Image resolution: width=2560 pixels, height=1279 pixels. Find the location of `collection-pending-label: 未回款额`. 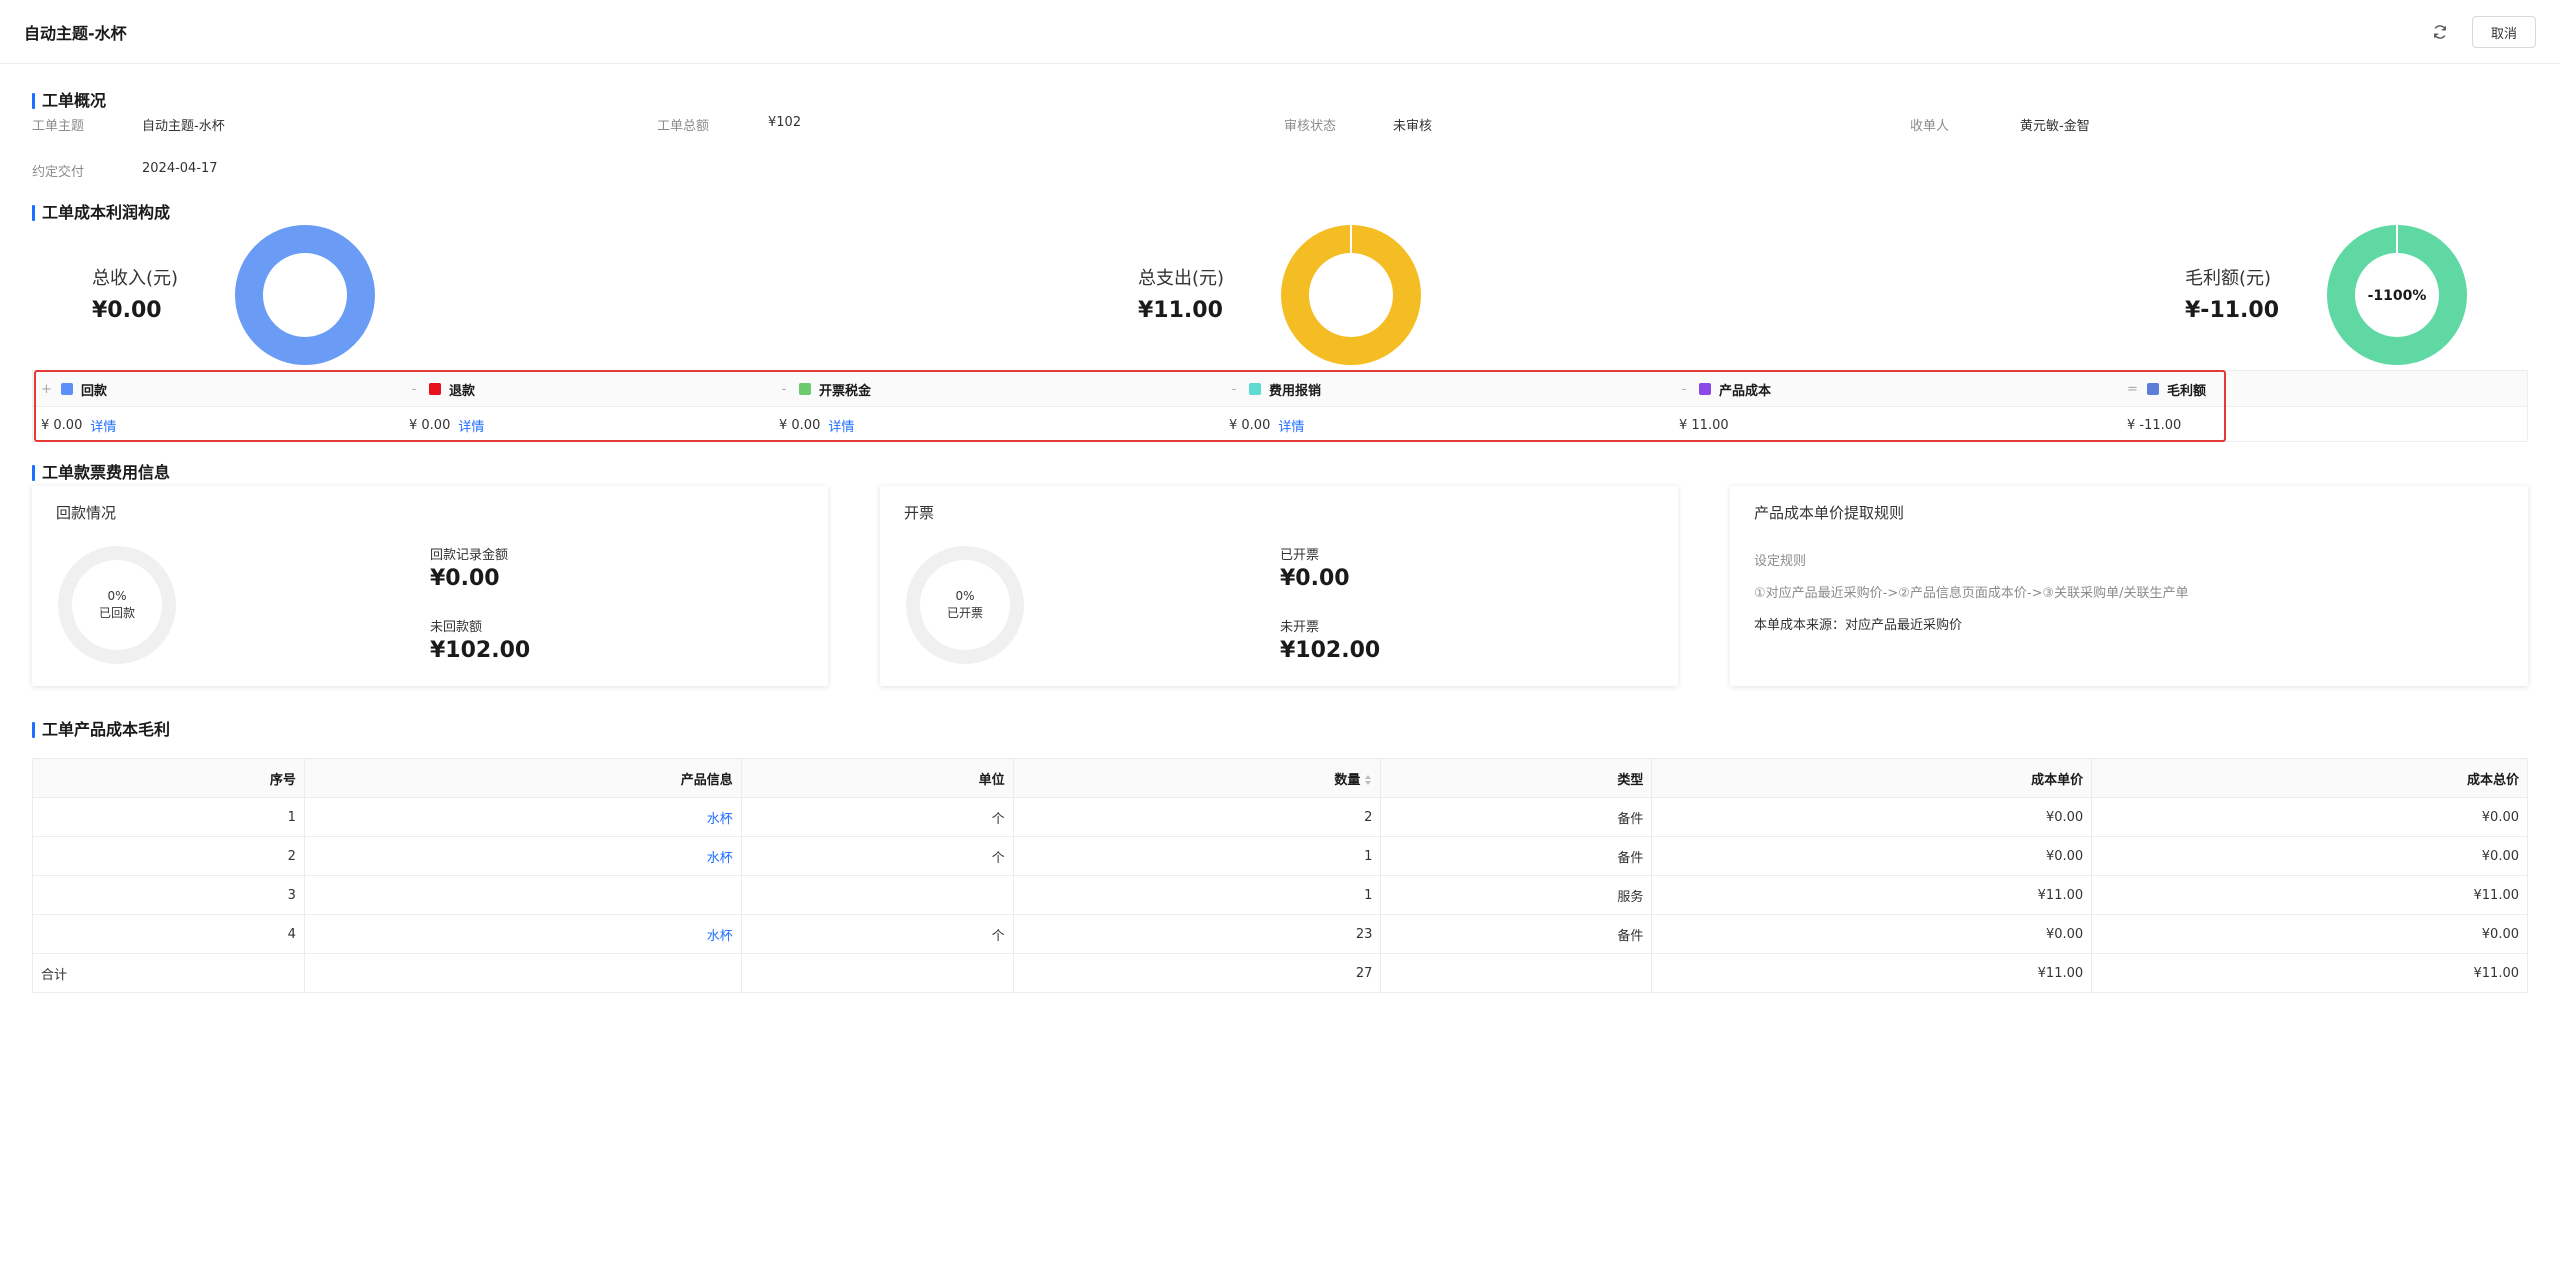

collection-pending-label: 未回款额 is located at coordinates (456, 627).